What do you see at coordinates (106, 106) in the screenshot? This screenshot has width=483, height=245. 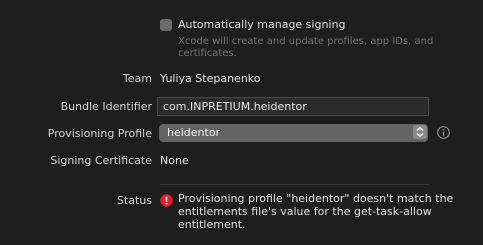 I see `bundle-identifier-label: Bundle Identifier` at bounding box center [106, 106].